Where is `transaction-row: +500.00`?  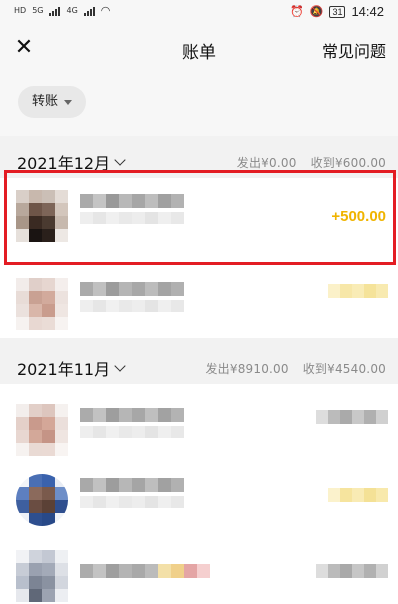 transaction-row: +500.00 is located at coordinates (199, 215).